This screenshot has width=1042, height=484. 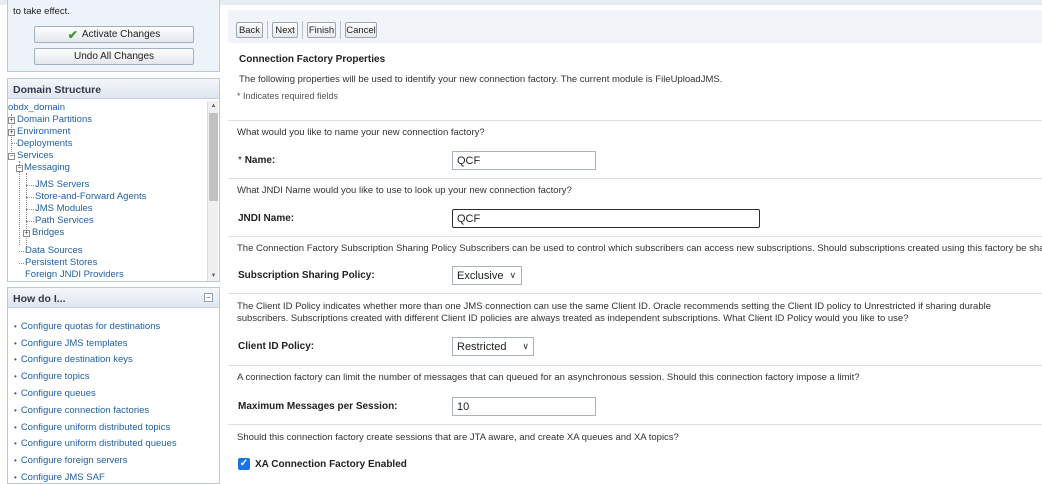 I want to click on change-center-text: to take effect., so click(x=41, y=11).